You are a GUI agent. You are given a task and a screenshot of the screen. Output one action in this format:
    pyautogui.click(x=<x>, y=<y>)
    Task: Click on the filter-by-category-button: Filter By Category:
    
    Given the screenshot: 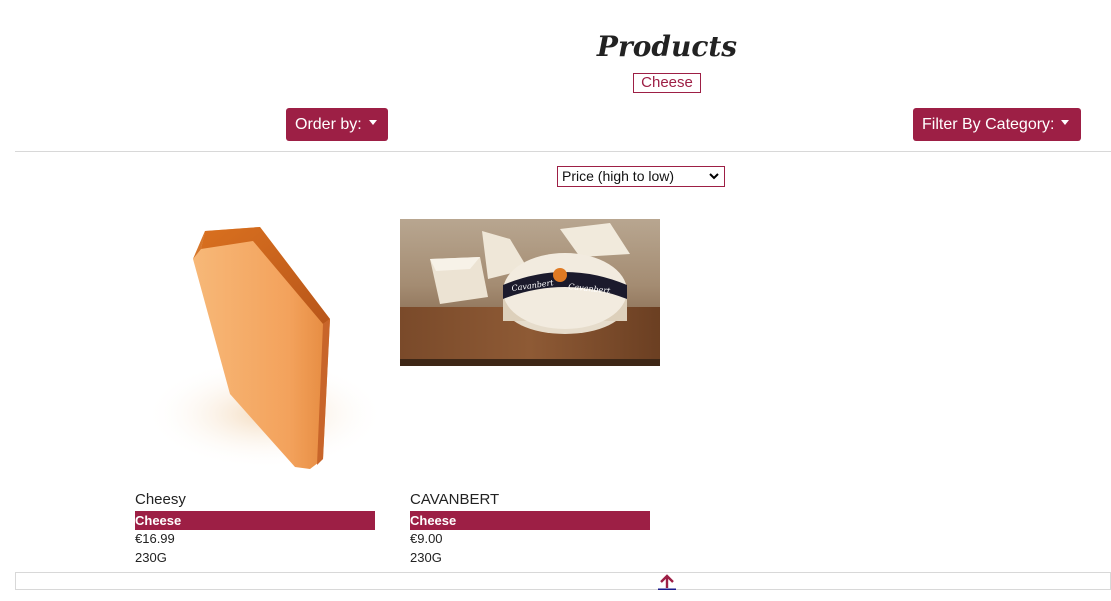 What is the action you would take?
    pyautogui.click(x=997, y=124)
    